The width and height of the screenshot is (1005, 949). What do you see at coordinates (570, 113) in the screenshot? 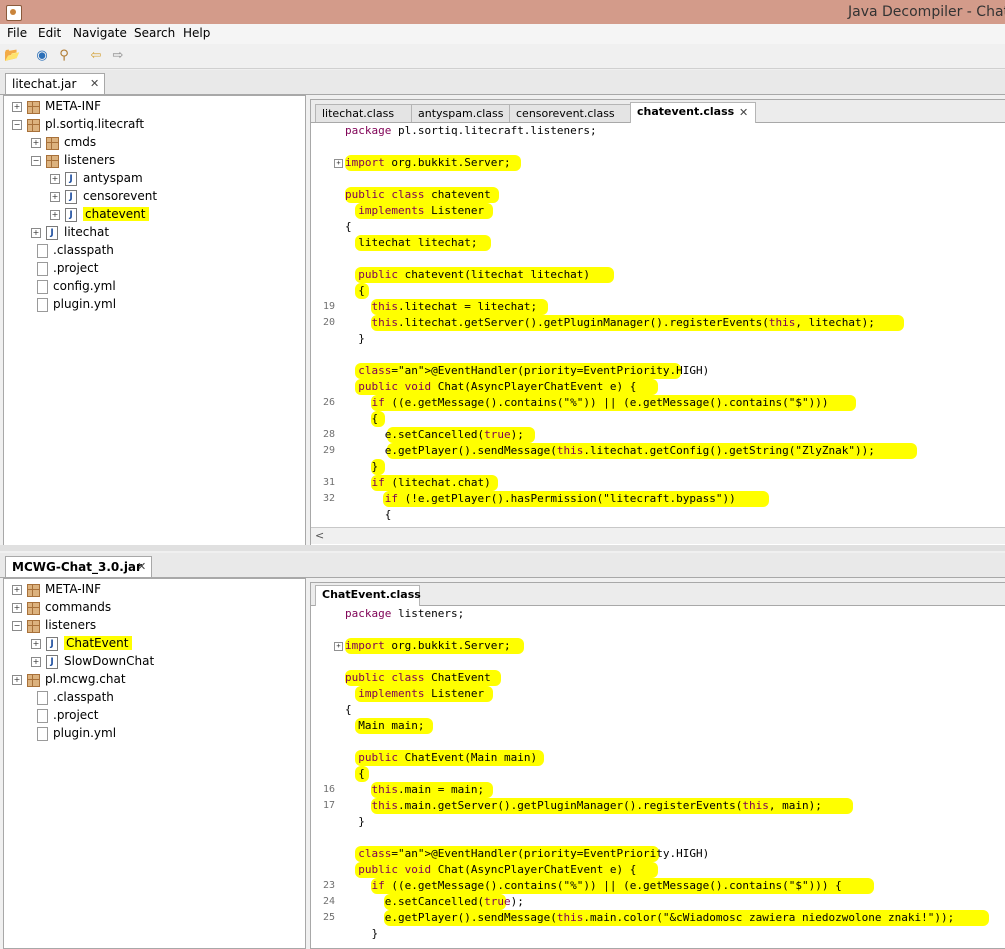
I see `file-tab: censorevent.class` at bounding box center [570, 113].